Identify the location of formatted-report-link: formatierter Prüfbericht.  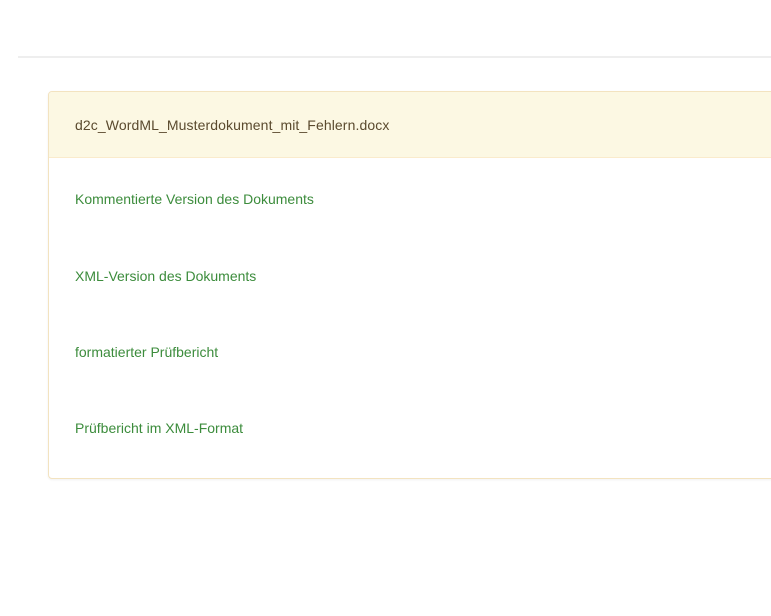
(146, 352).